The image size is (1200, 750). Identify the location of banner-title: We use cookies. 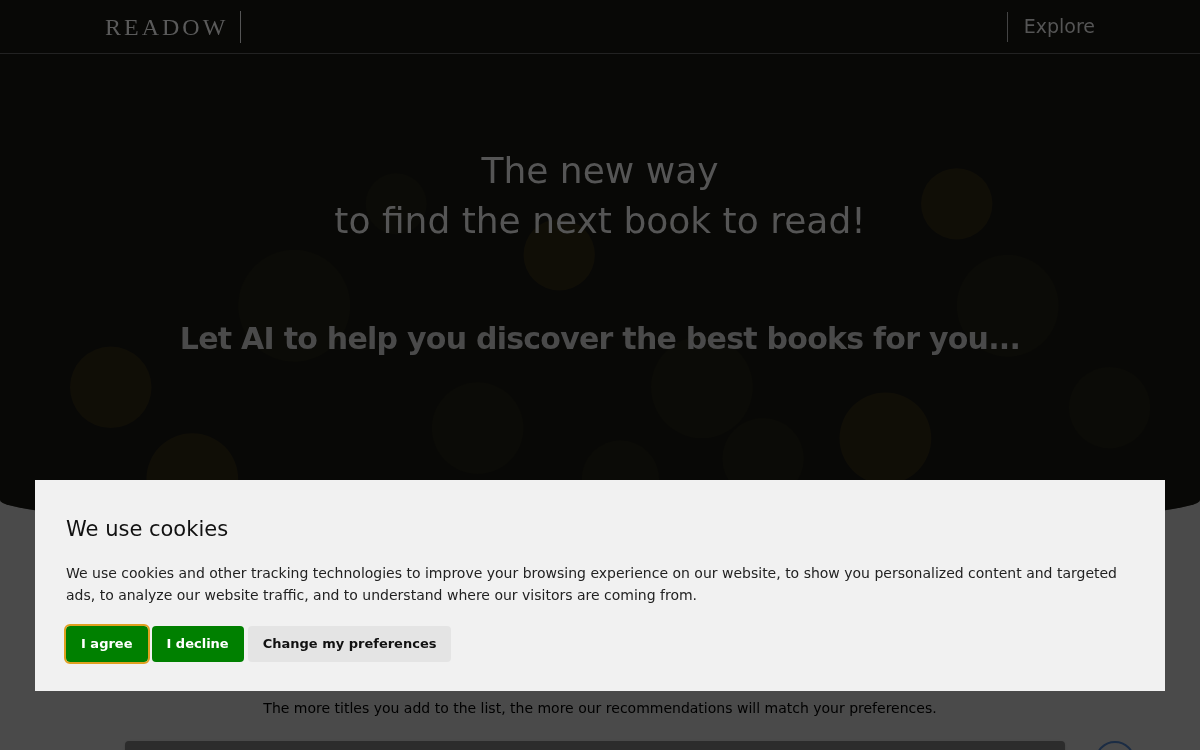
(148, 529).